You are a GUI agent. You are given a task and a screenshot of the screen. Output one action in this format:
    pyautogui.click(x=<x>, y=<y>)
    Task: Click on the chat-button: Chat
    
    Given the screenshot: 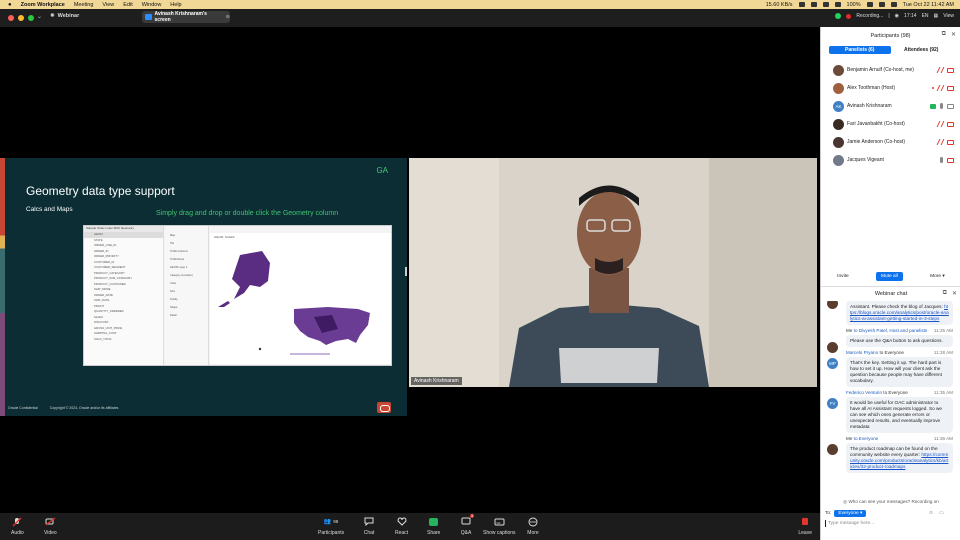 What is the action you would take?
    pyautogui.click(x=369, y=526)
    